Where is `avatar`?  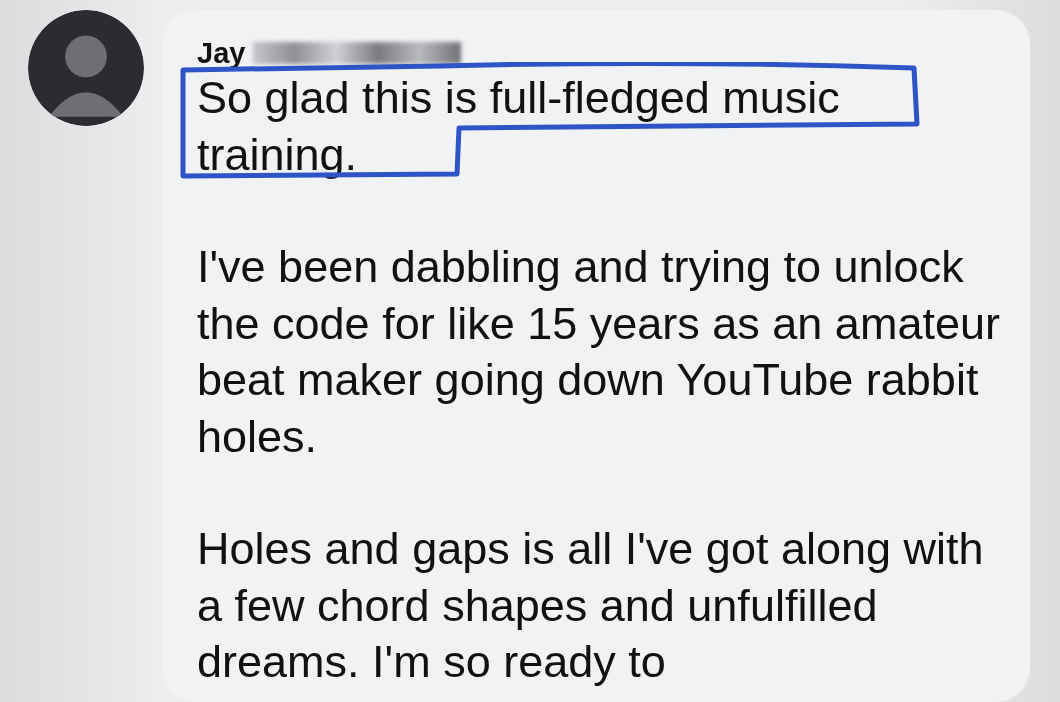 avatar is located at coordinates (86, 68).